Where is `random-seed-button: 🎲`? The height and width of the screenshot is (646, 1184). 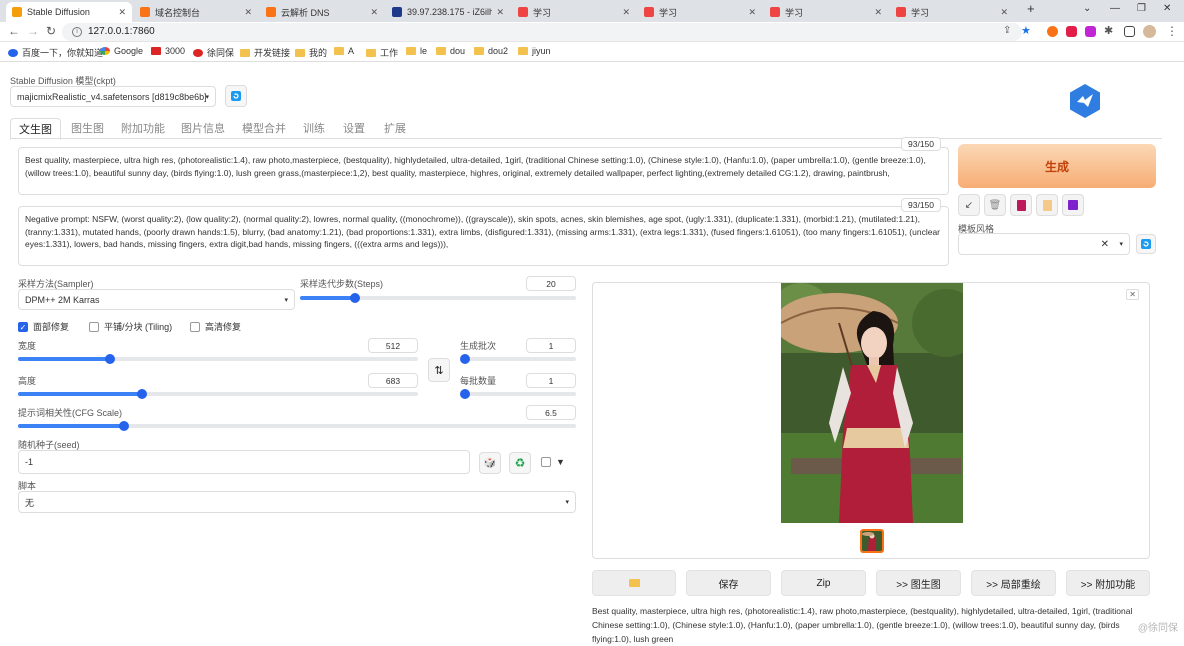
random-seed-button: 🎲 is located at coordinates (490, 463).